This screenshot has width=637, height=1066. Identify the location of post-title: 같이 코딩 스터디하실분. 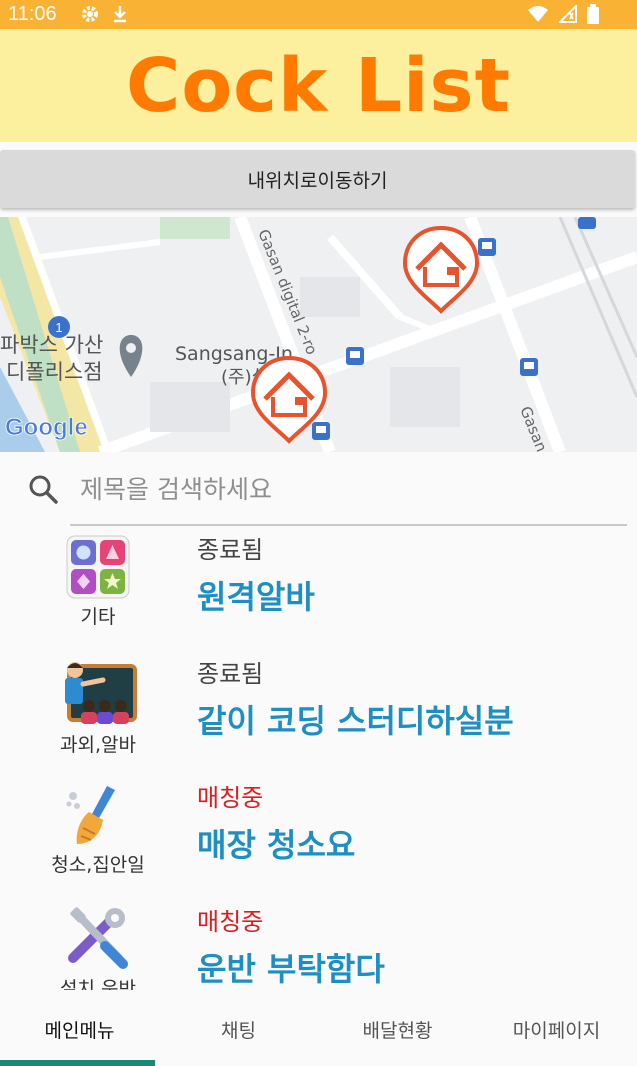
(355, 719).